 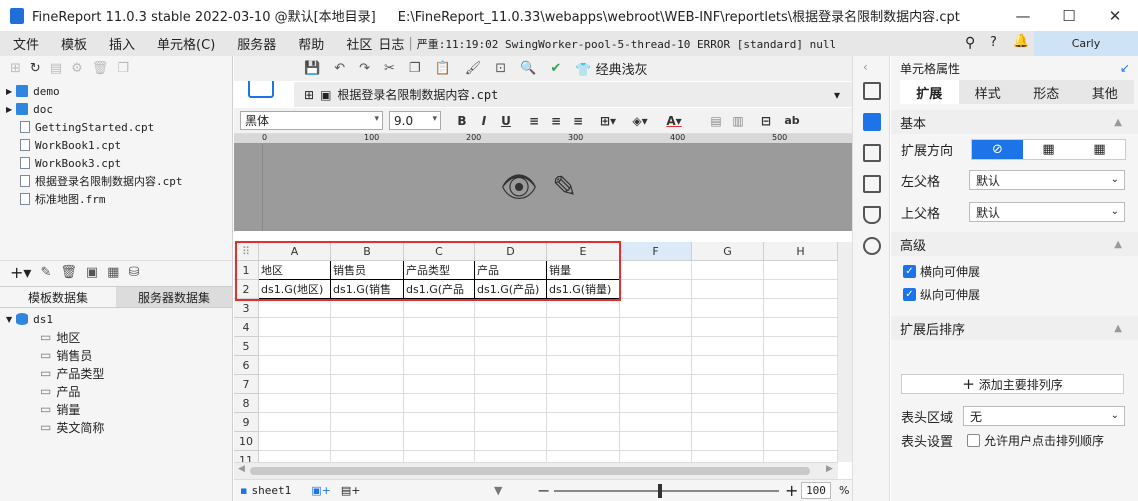 I want to click on settings-icon: ⚙, so click(x=77, y=68).